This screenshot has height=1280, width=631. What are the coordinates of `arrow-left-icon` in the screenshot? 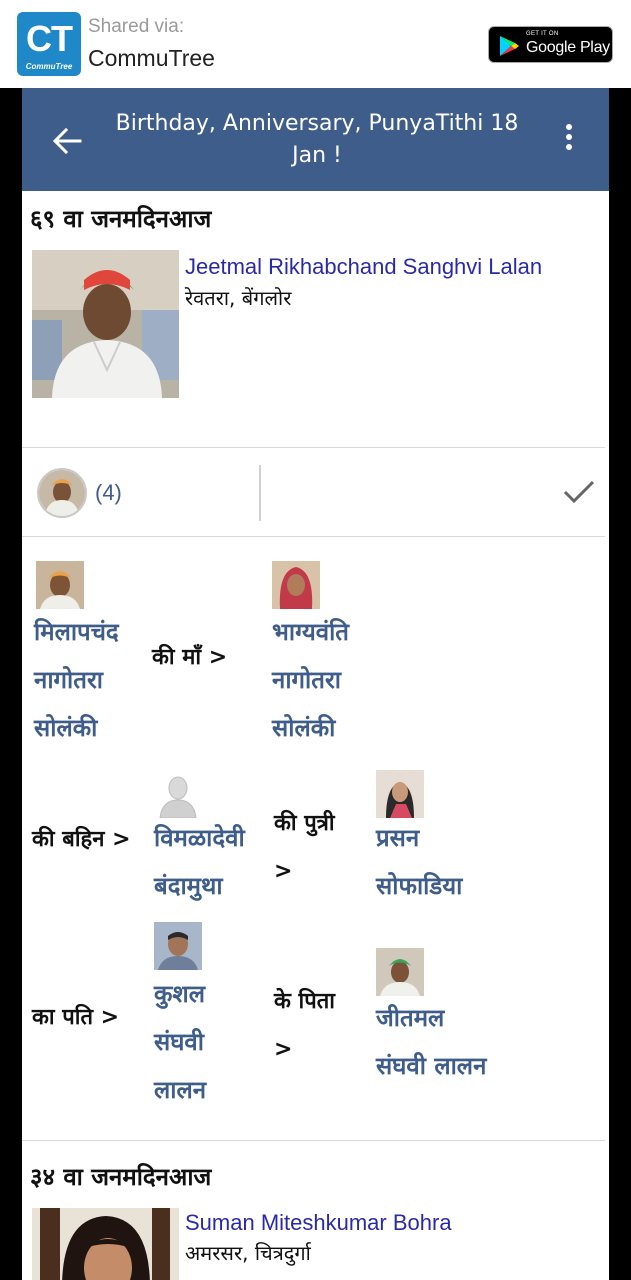 It's located at (67, 141).